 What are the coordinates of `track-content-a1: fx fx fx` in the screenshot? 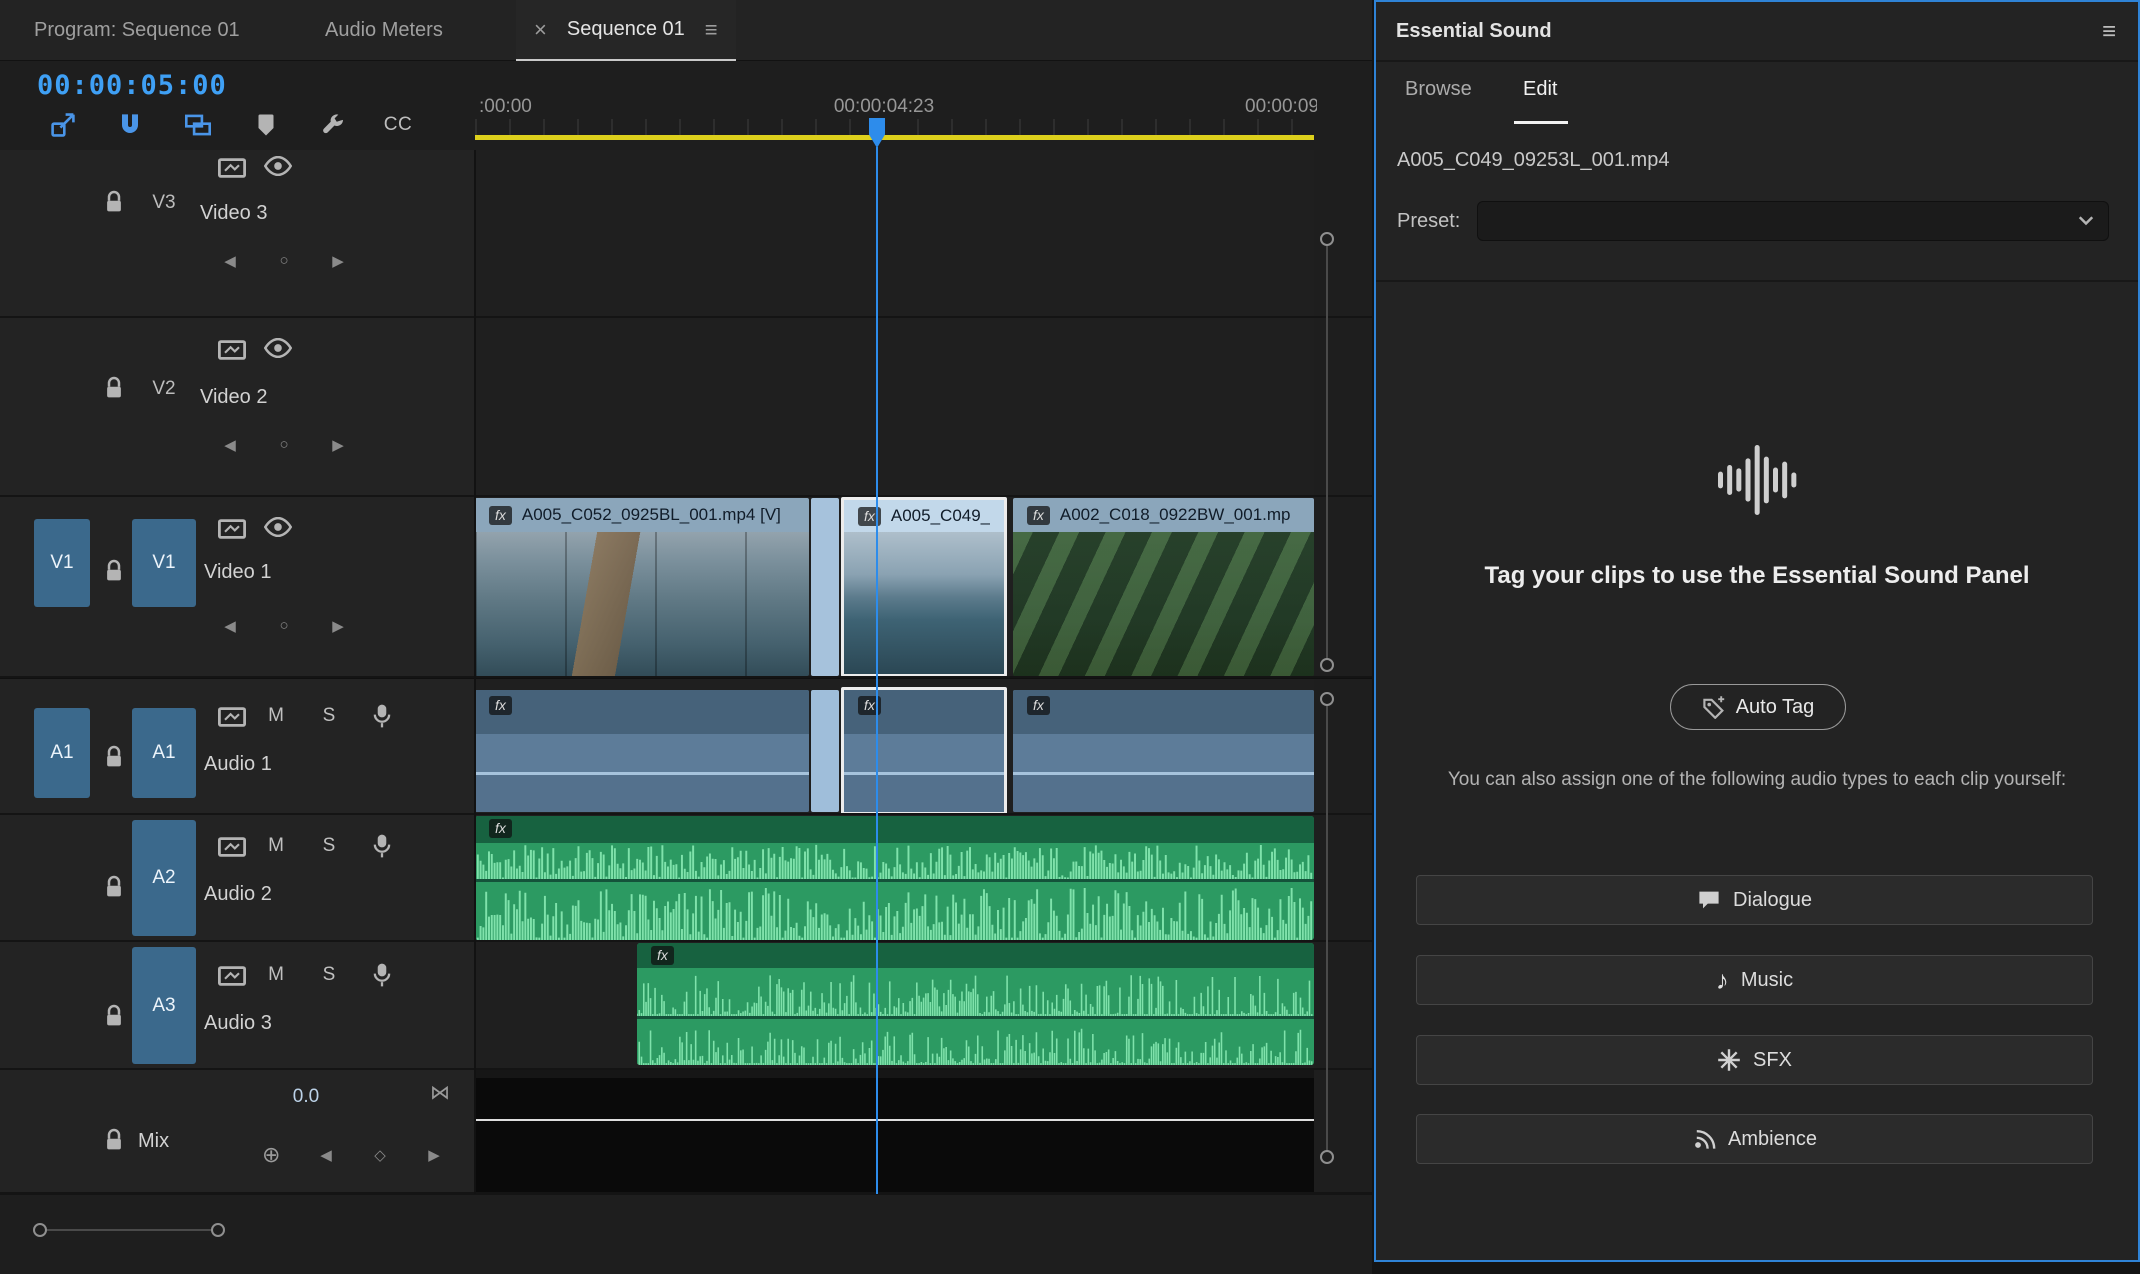 It's located at (894, 746).